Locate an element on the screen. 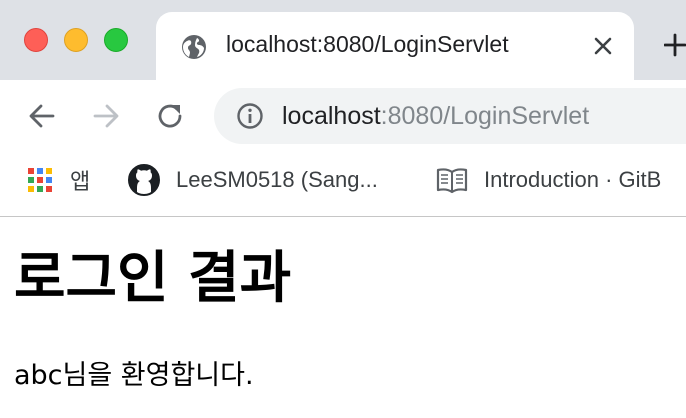 The height and width of the screenshot is (418, 686). globe-icon is located at coordinates (194, 47).